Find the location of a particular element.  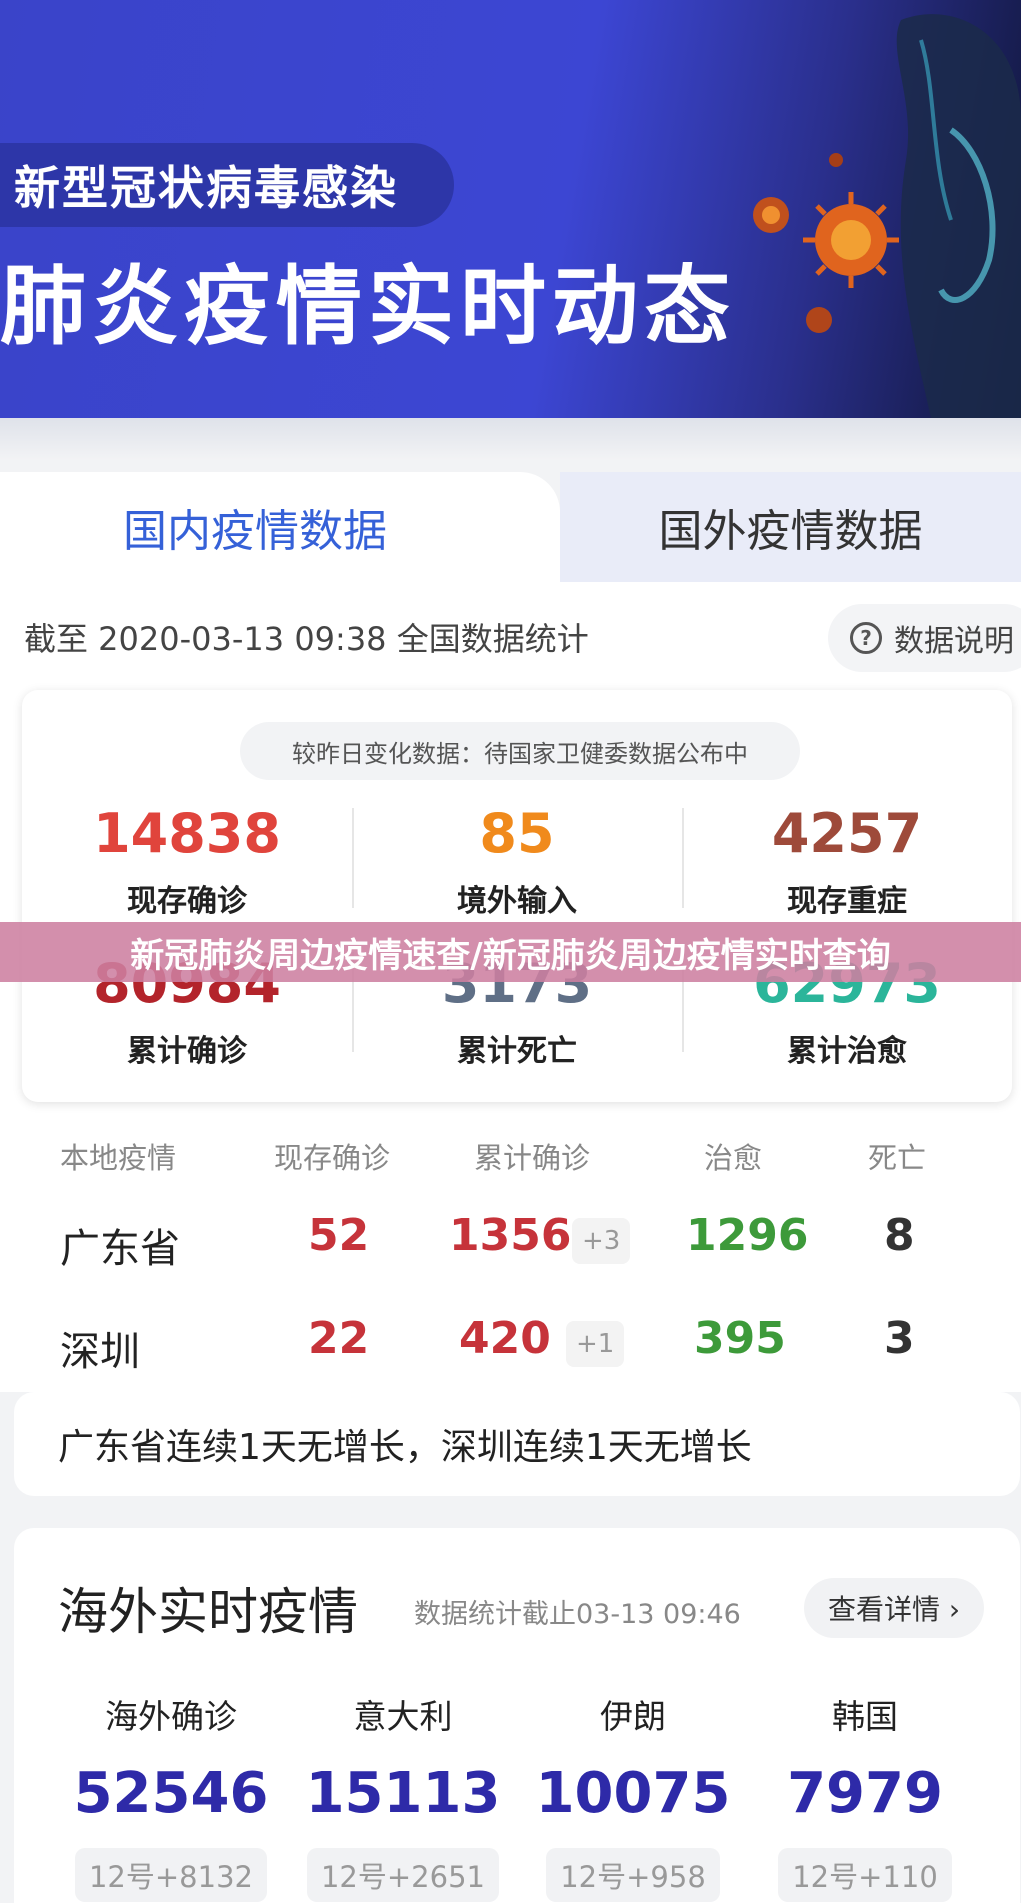

stat-label: 现存重症 is located at coordinates (847, 901).